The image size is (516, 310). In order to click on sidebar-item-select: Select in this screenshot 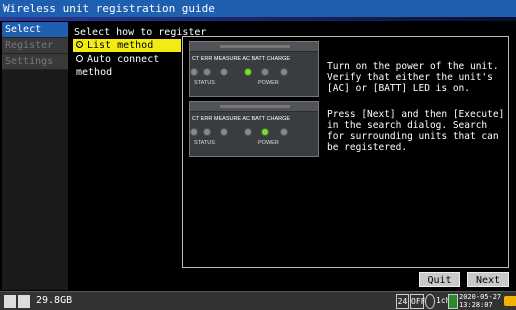, I will do `click(35, 30)`.